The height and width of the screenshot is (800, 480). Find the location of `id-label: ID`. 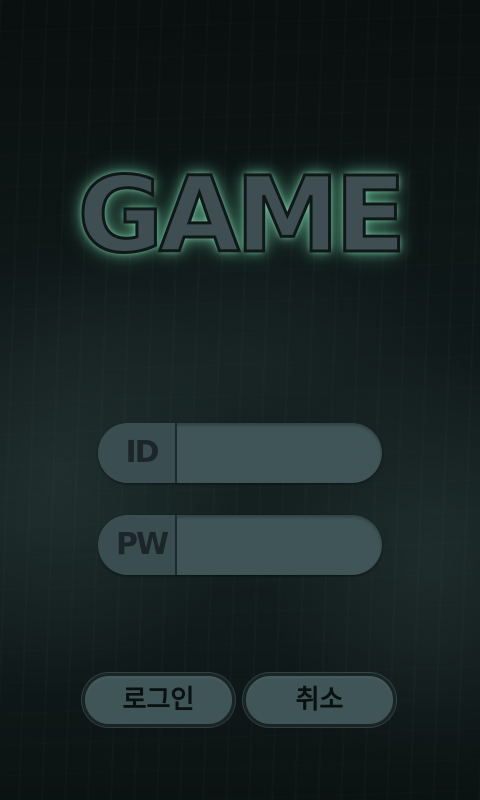

id-label: ID is located at coordinates (137, 453).